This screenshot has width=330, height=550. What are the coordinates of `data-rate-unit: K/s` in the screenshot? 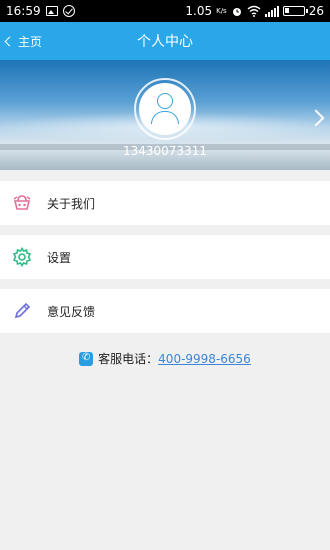 It's located at (221, 11).